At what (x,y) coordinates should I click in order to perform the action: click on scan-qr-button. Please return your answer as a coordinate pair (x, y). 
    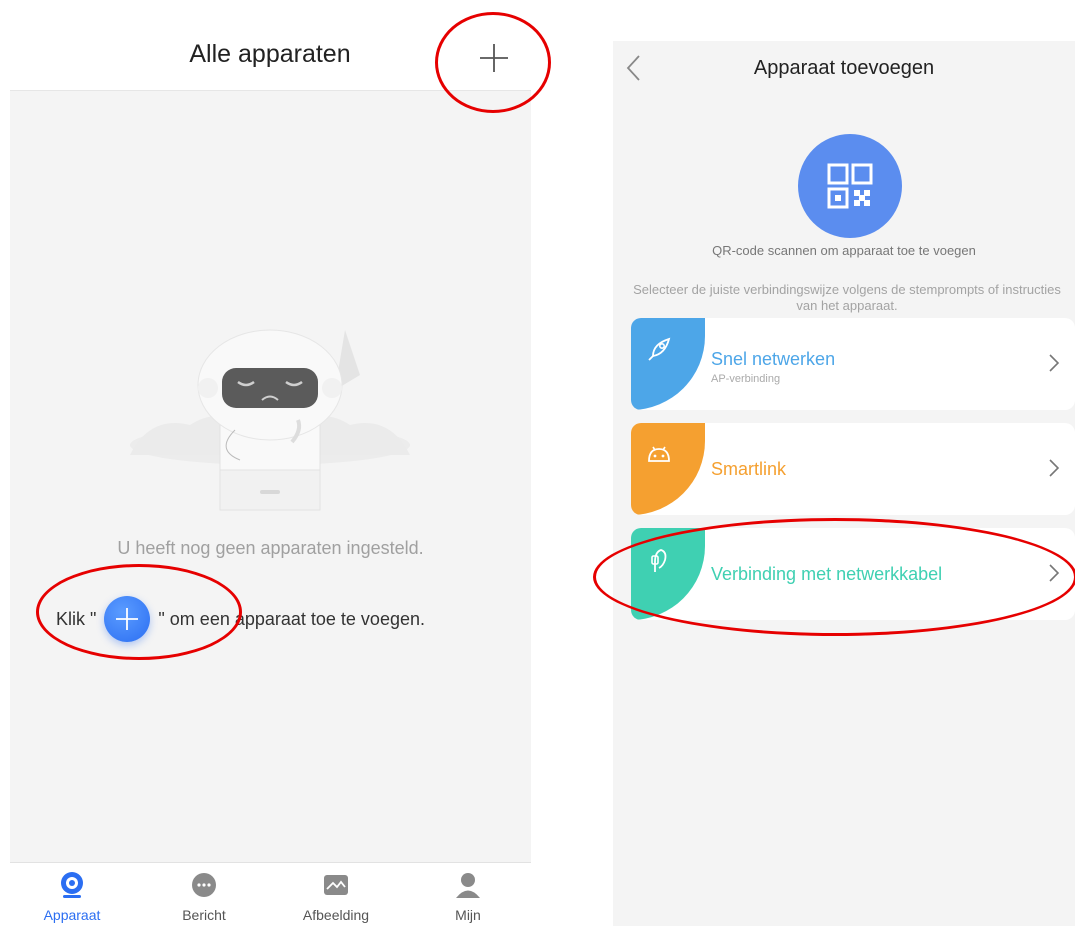
    Looking at the image, I should click on (850, 186).